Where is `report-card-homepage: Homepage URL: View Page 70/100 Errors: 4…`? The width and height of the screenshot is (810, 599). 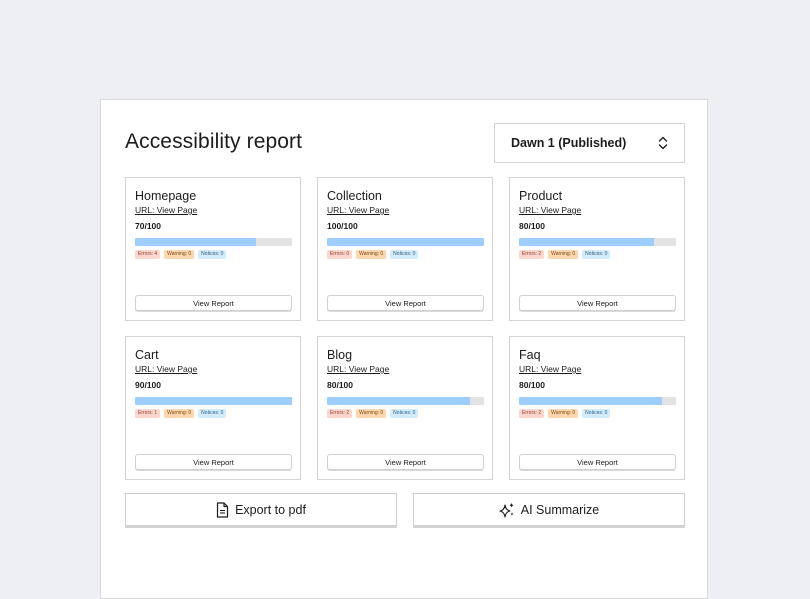
report-card-homepage: Homepage URL: View Page 70/100 Errors: 4… is located at coordinates (213, 249).